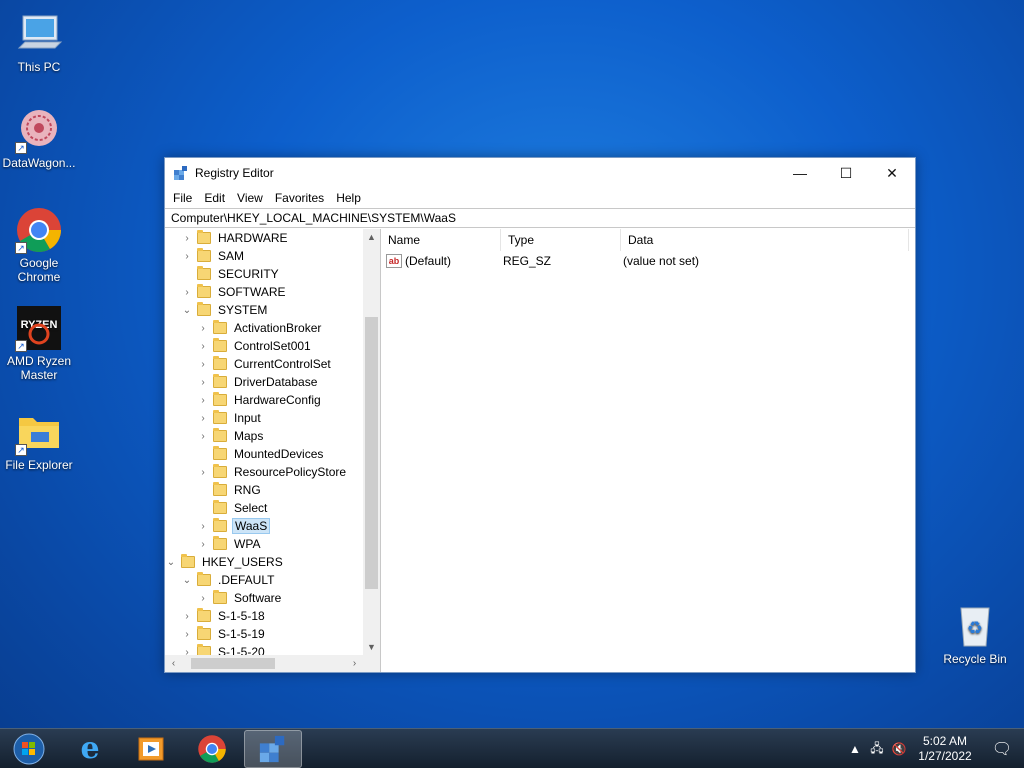 The height and width of the screenshot is (768, 1024). I want to click on taskbar-media-player, so click(151, 749).